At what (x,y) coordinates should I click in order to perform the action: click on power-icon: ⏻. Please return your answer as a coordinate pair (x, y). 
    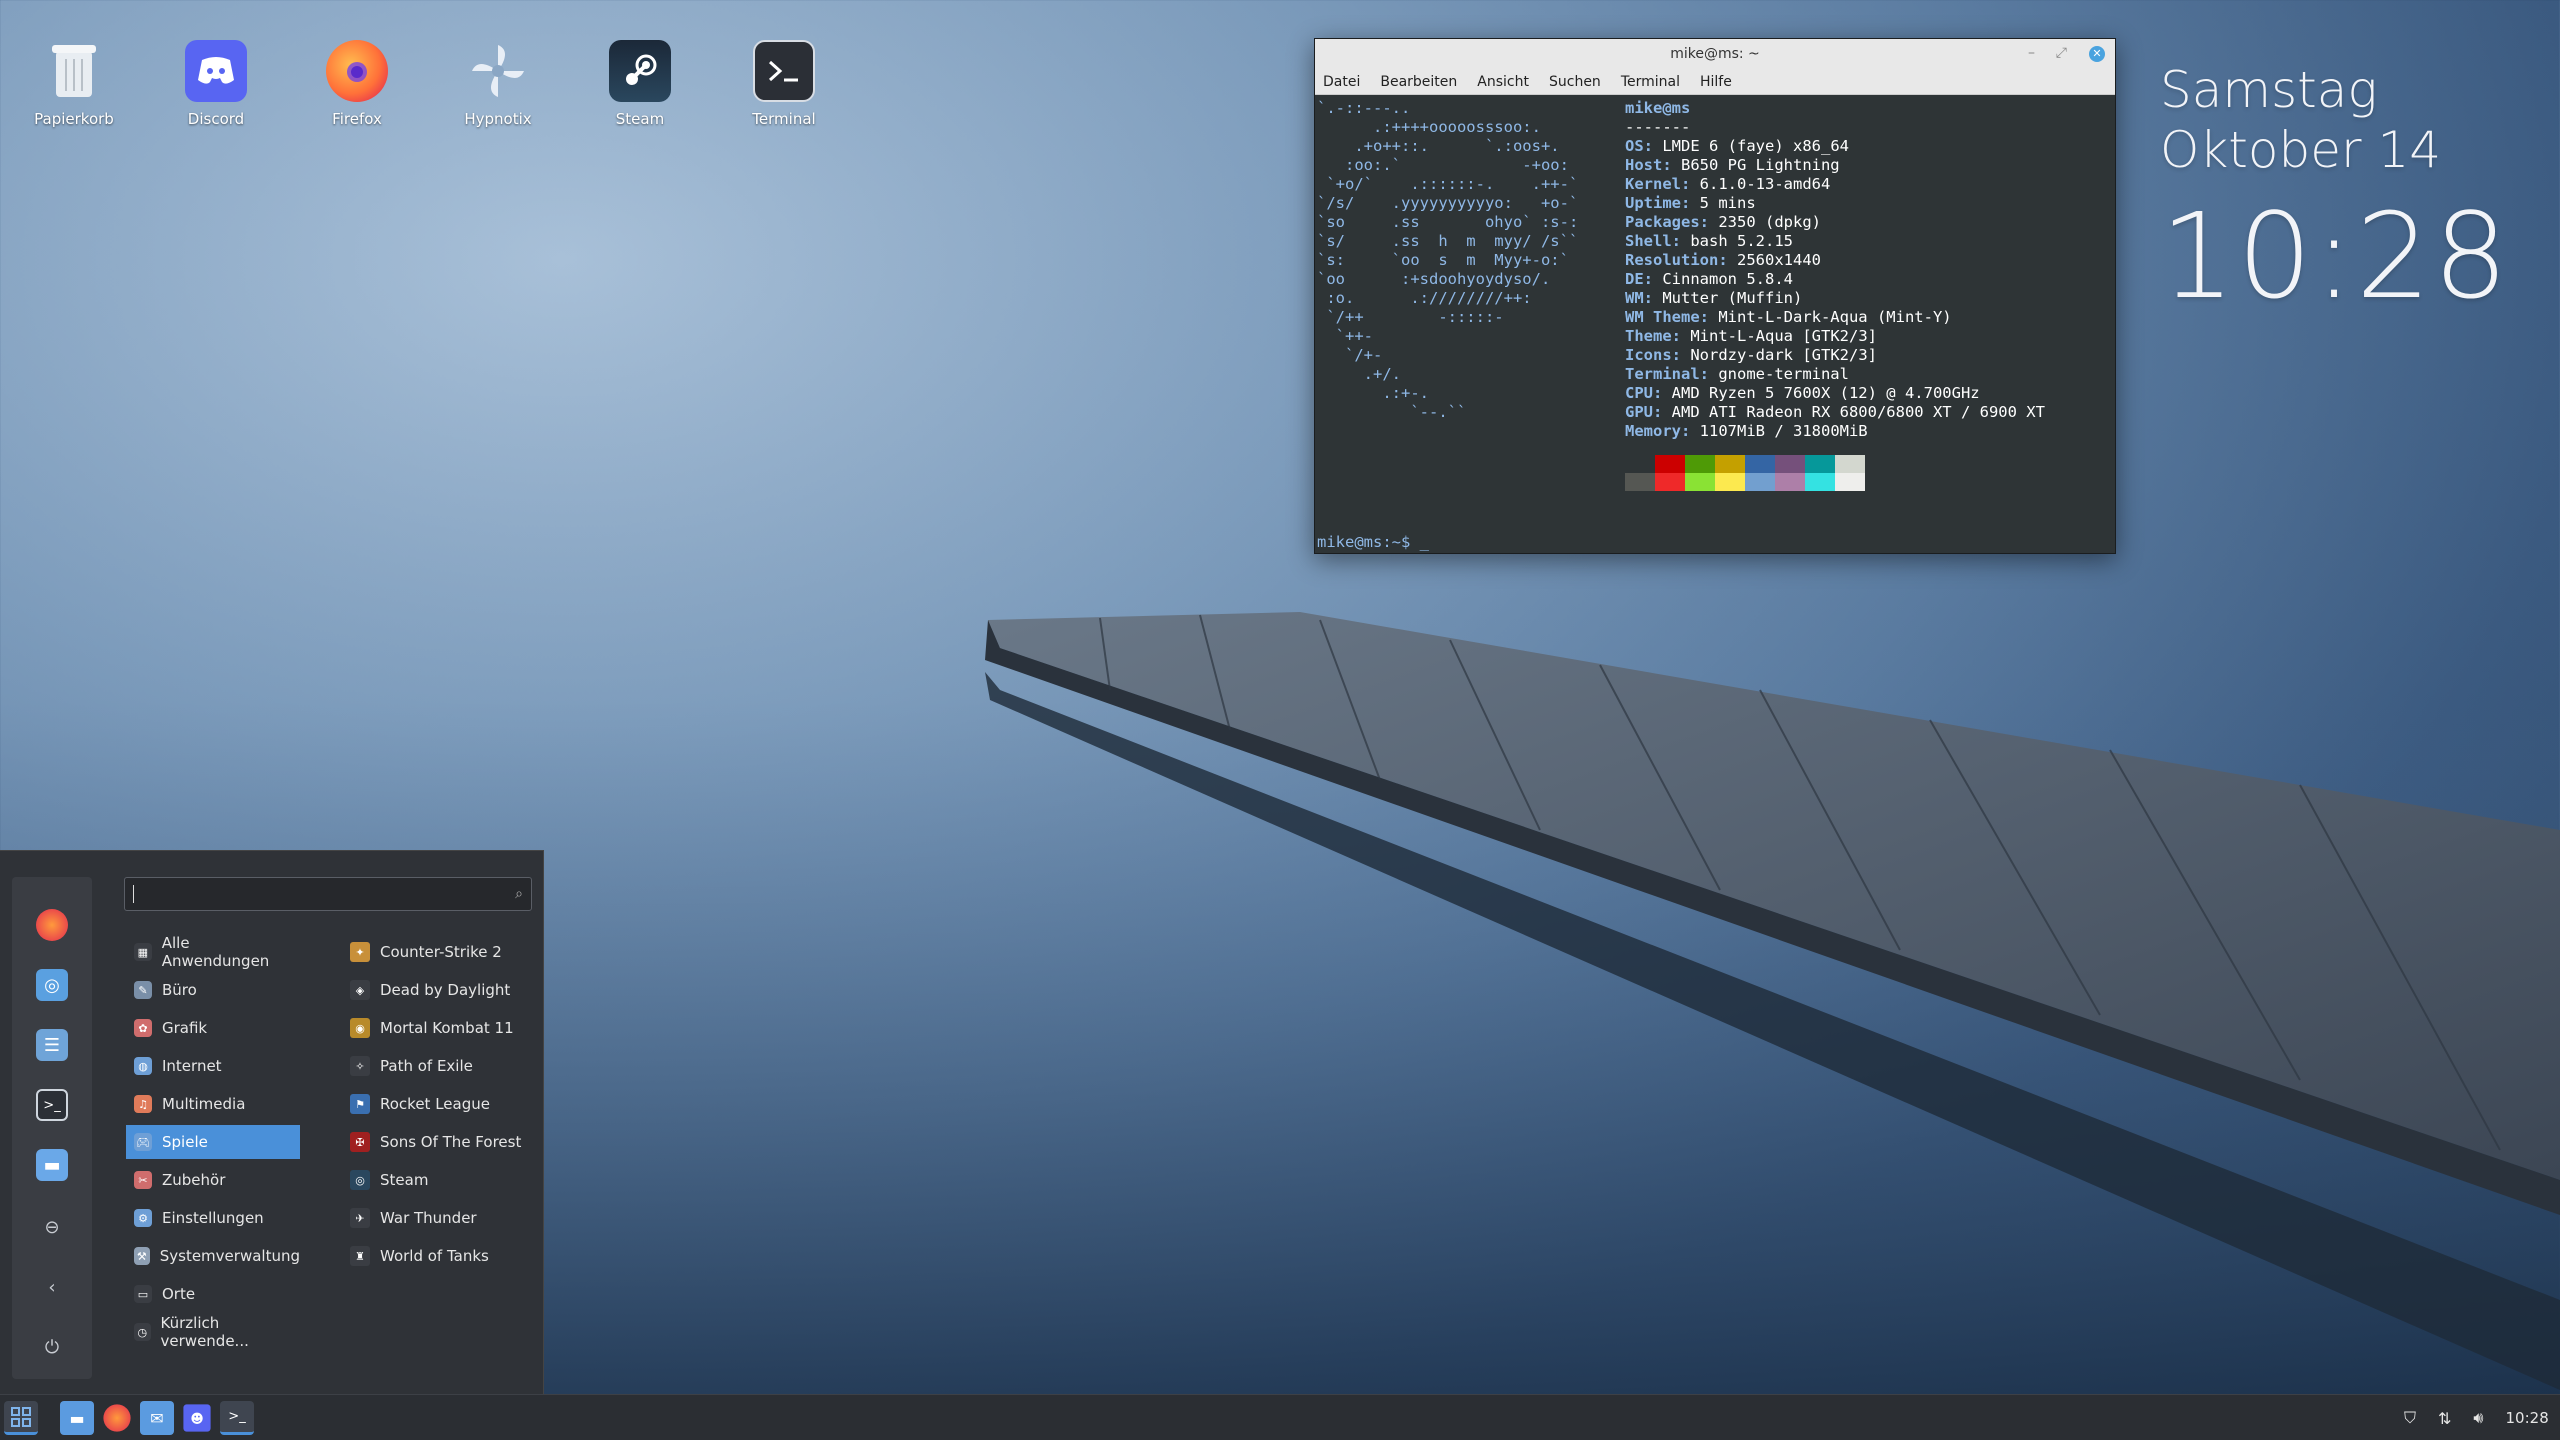
    Looking at the image, I should click on (52, 1347).